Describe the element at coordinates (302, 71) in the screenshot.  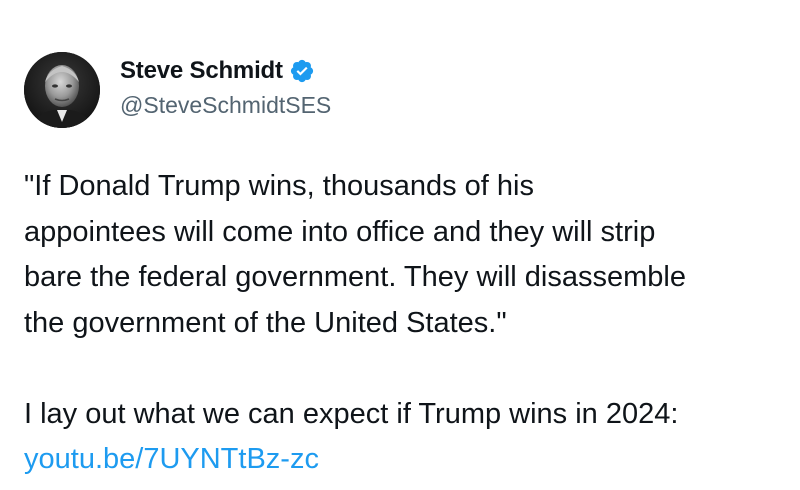
I see `verified-badge-icon` at that location.